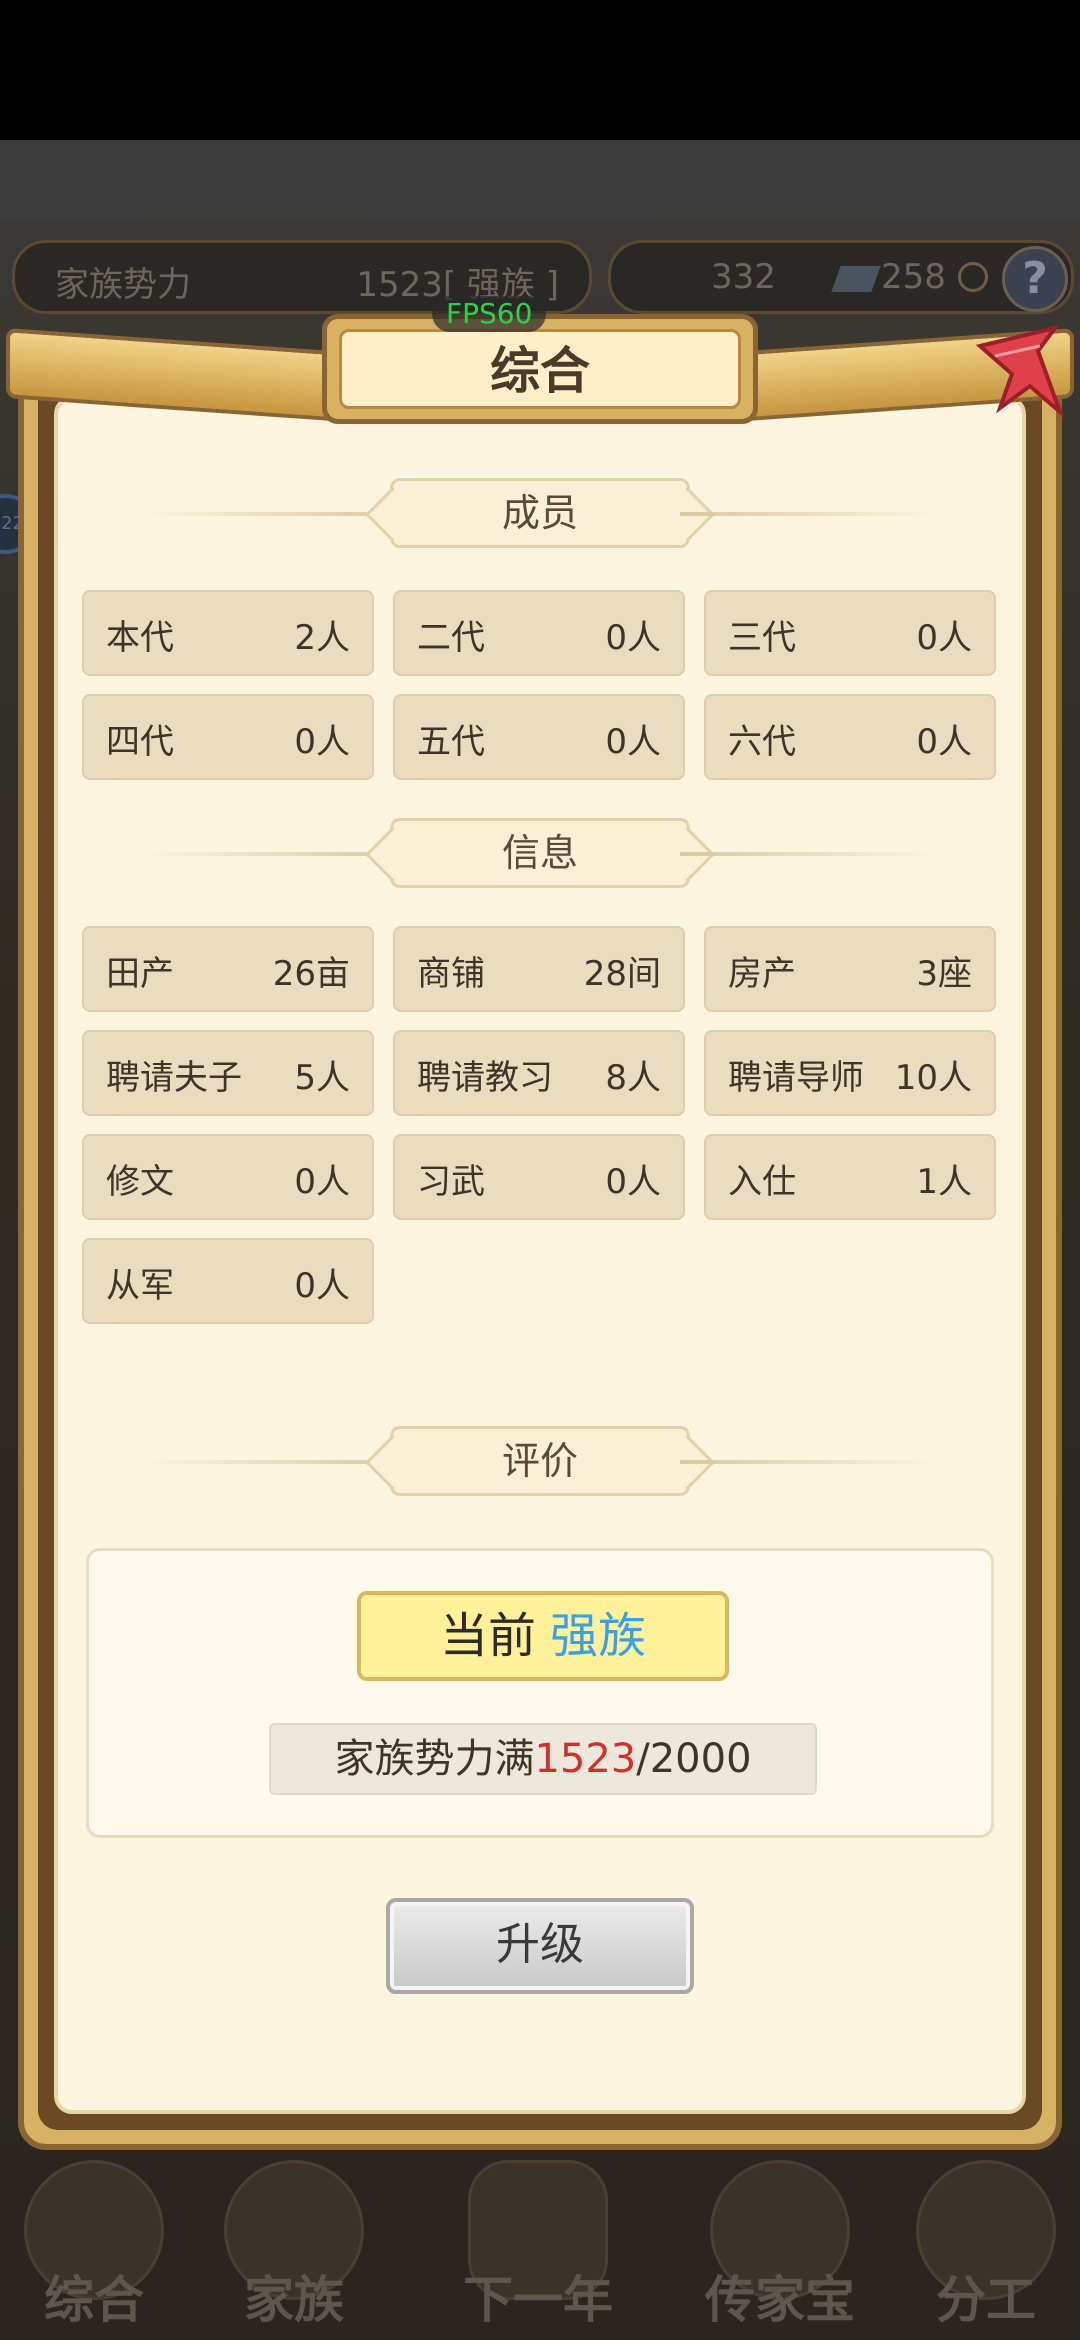  I want to click on gold-amount: 258, so click(913, 277).